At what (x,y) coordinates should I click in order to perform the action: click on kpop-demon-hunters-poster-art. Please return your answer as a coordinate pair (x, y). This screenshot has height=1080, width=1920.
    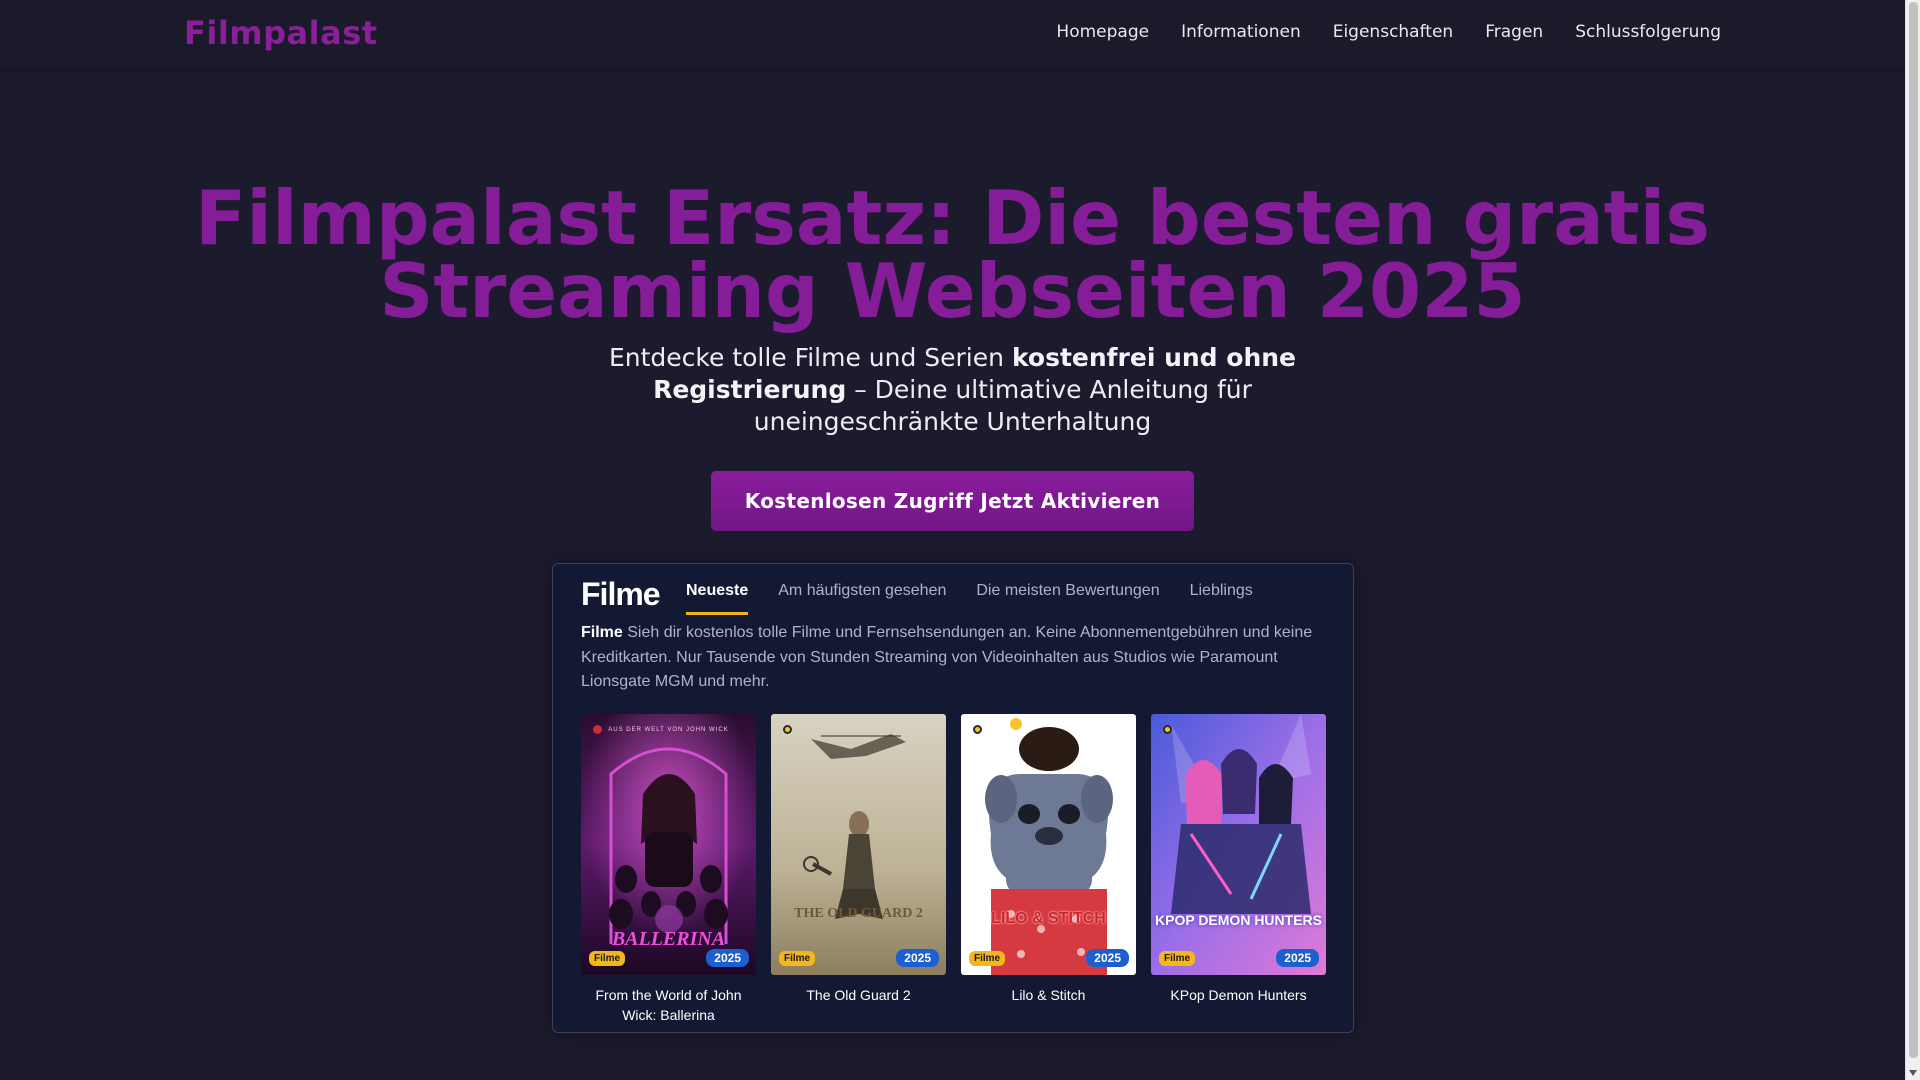
    Looking at the image, I should click on (1238, 844).